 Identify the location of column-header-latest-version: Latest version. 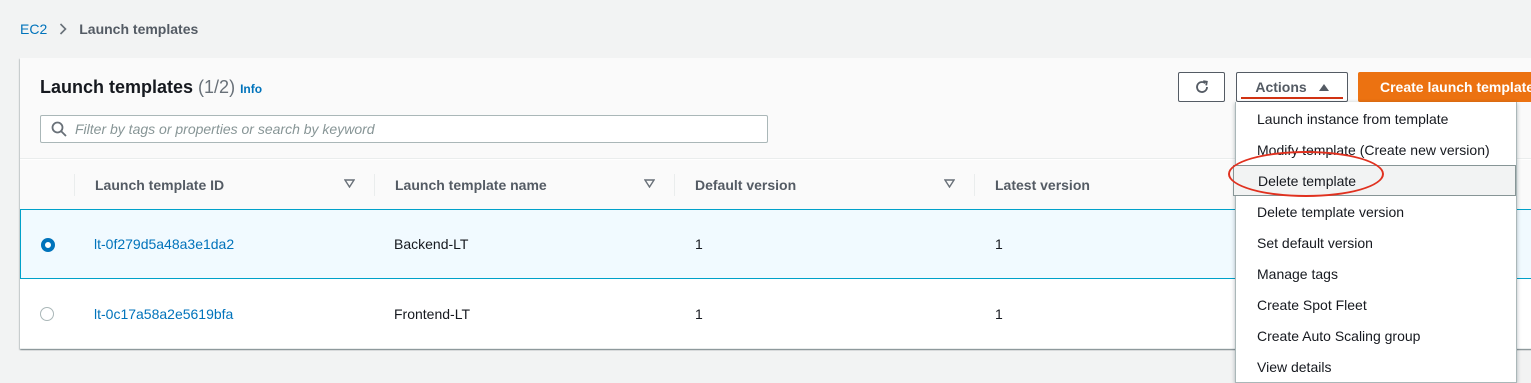
(1042, 185).